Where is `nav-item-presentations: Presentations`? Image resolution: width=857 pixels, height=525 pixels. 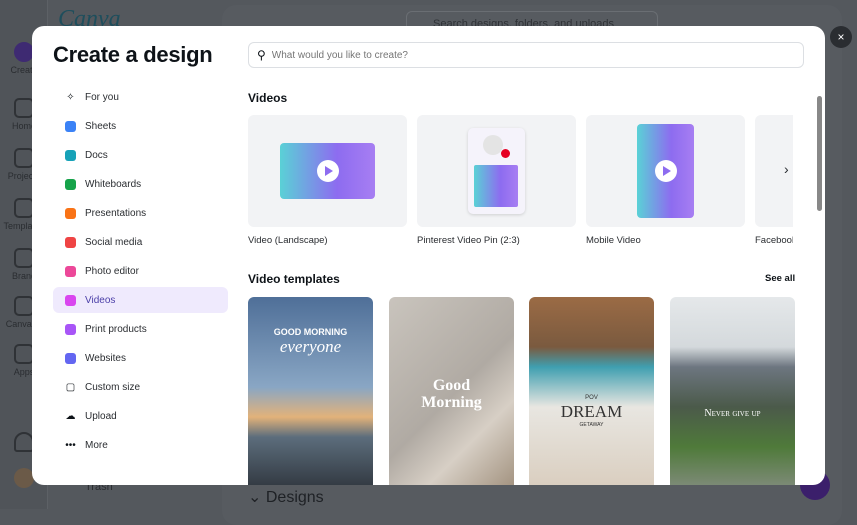 nav-item-presentations: Presentations is located at coordinates (140, 213).